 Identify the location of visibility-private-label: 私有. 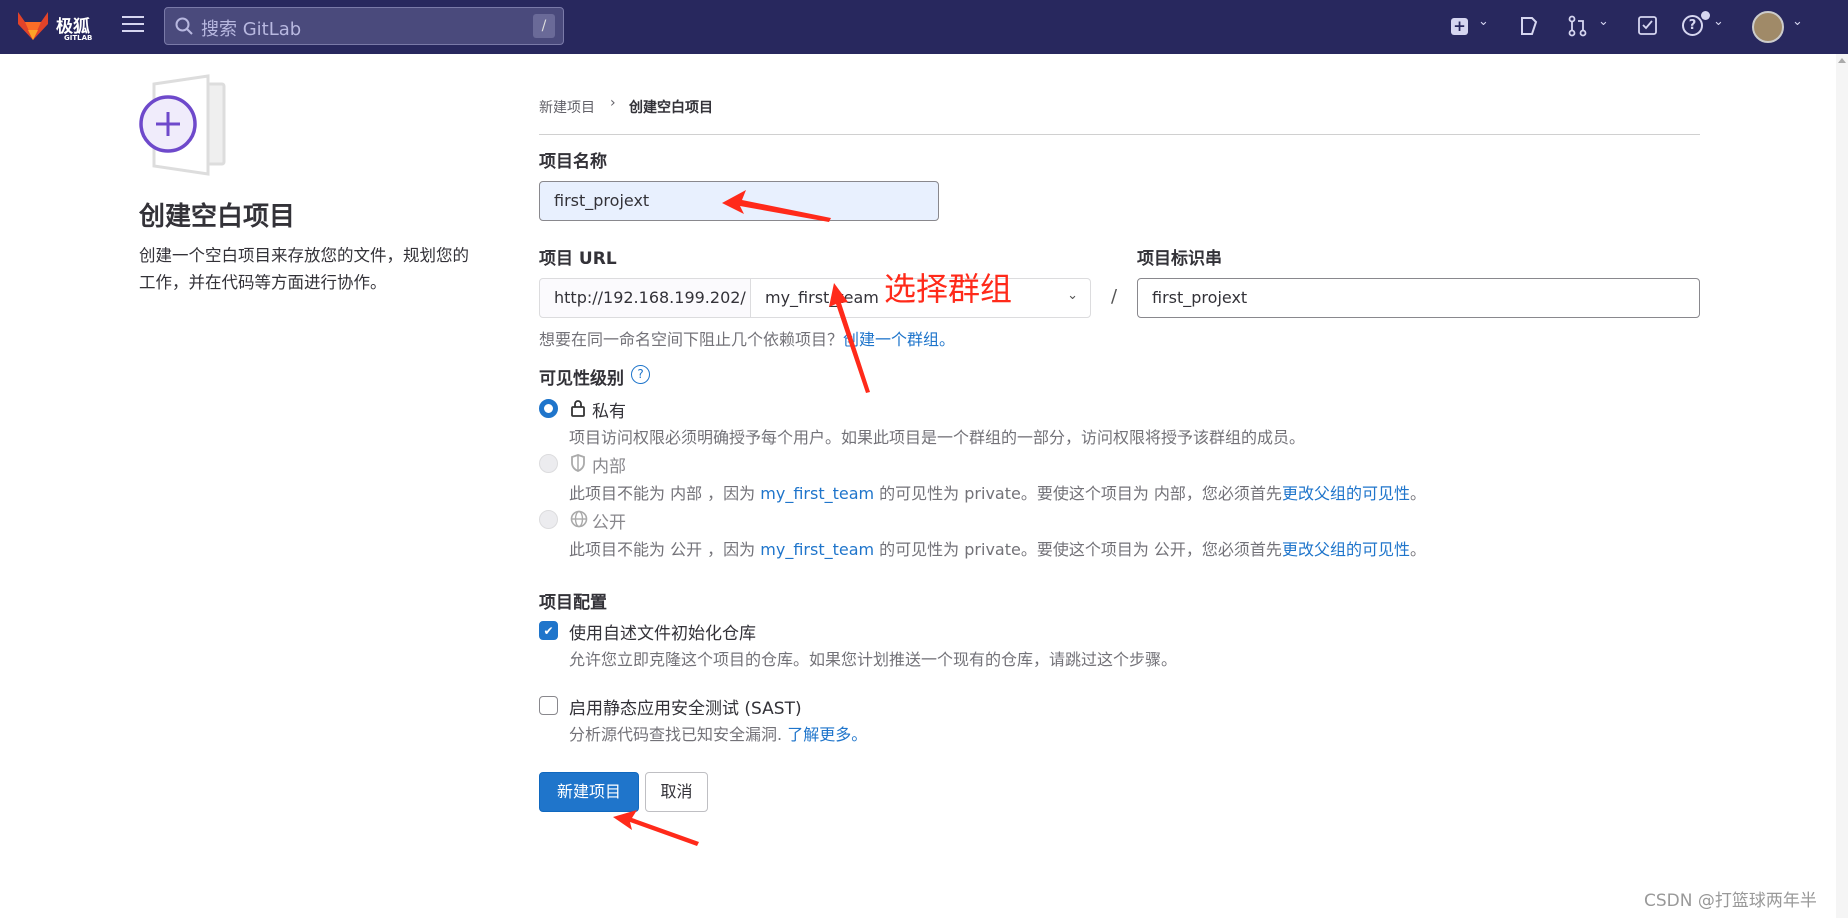
(609, 409).